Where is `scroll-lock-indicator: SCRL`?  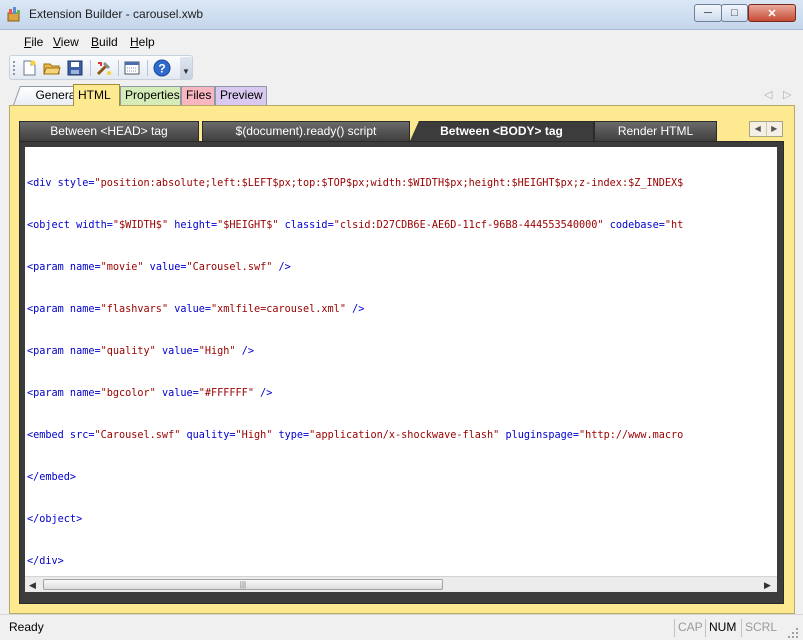 scroll-lock-indicator: SCRL is located at coordinates (760, 628).